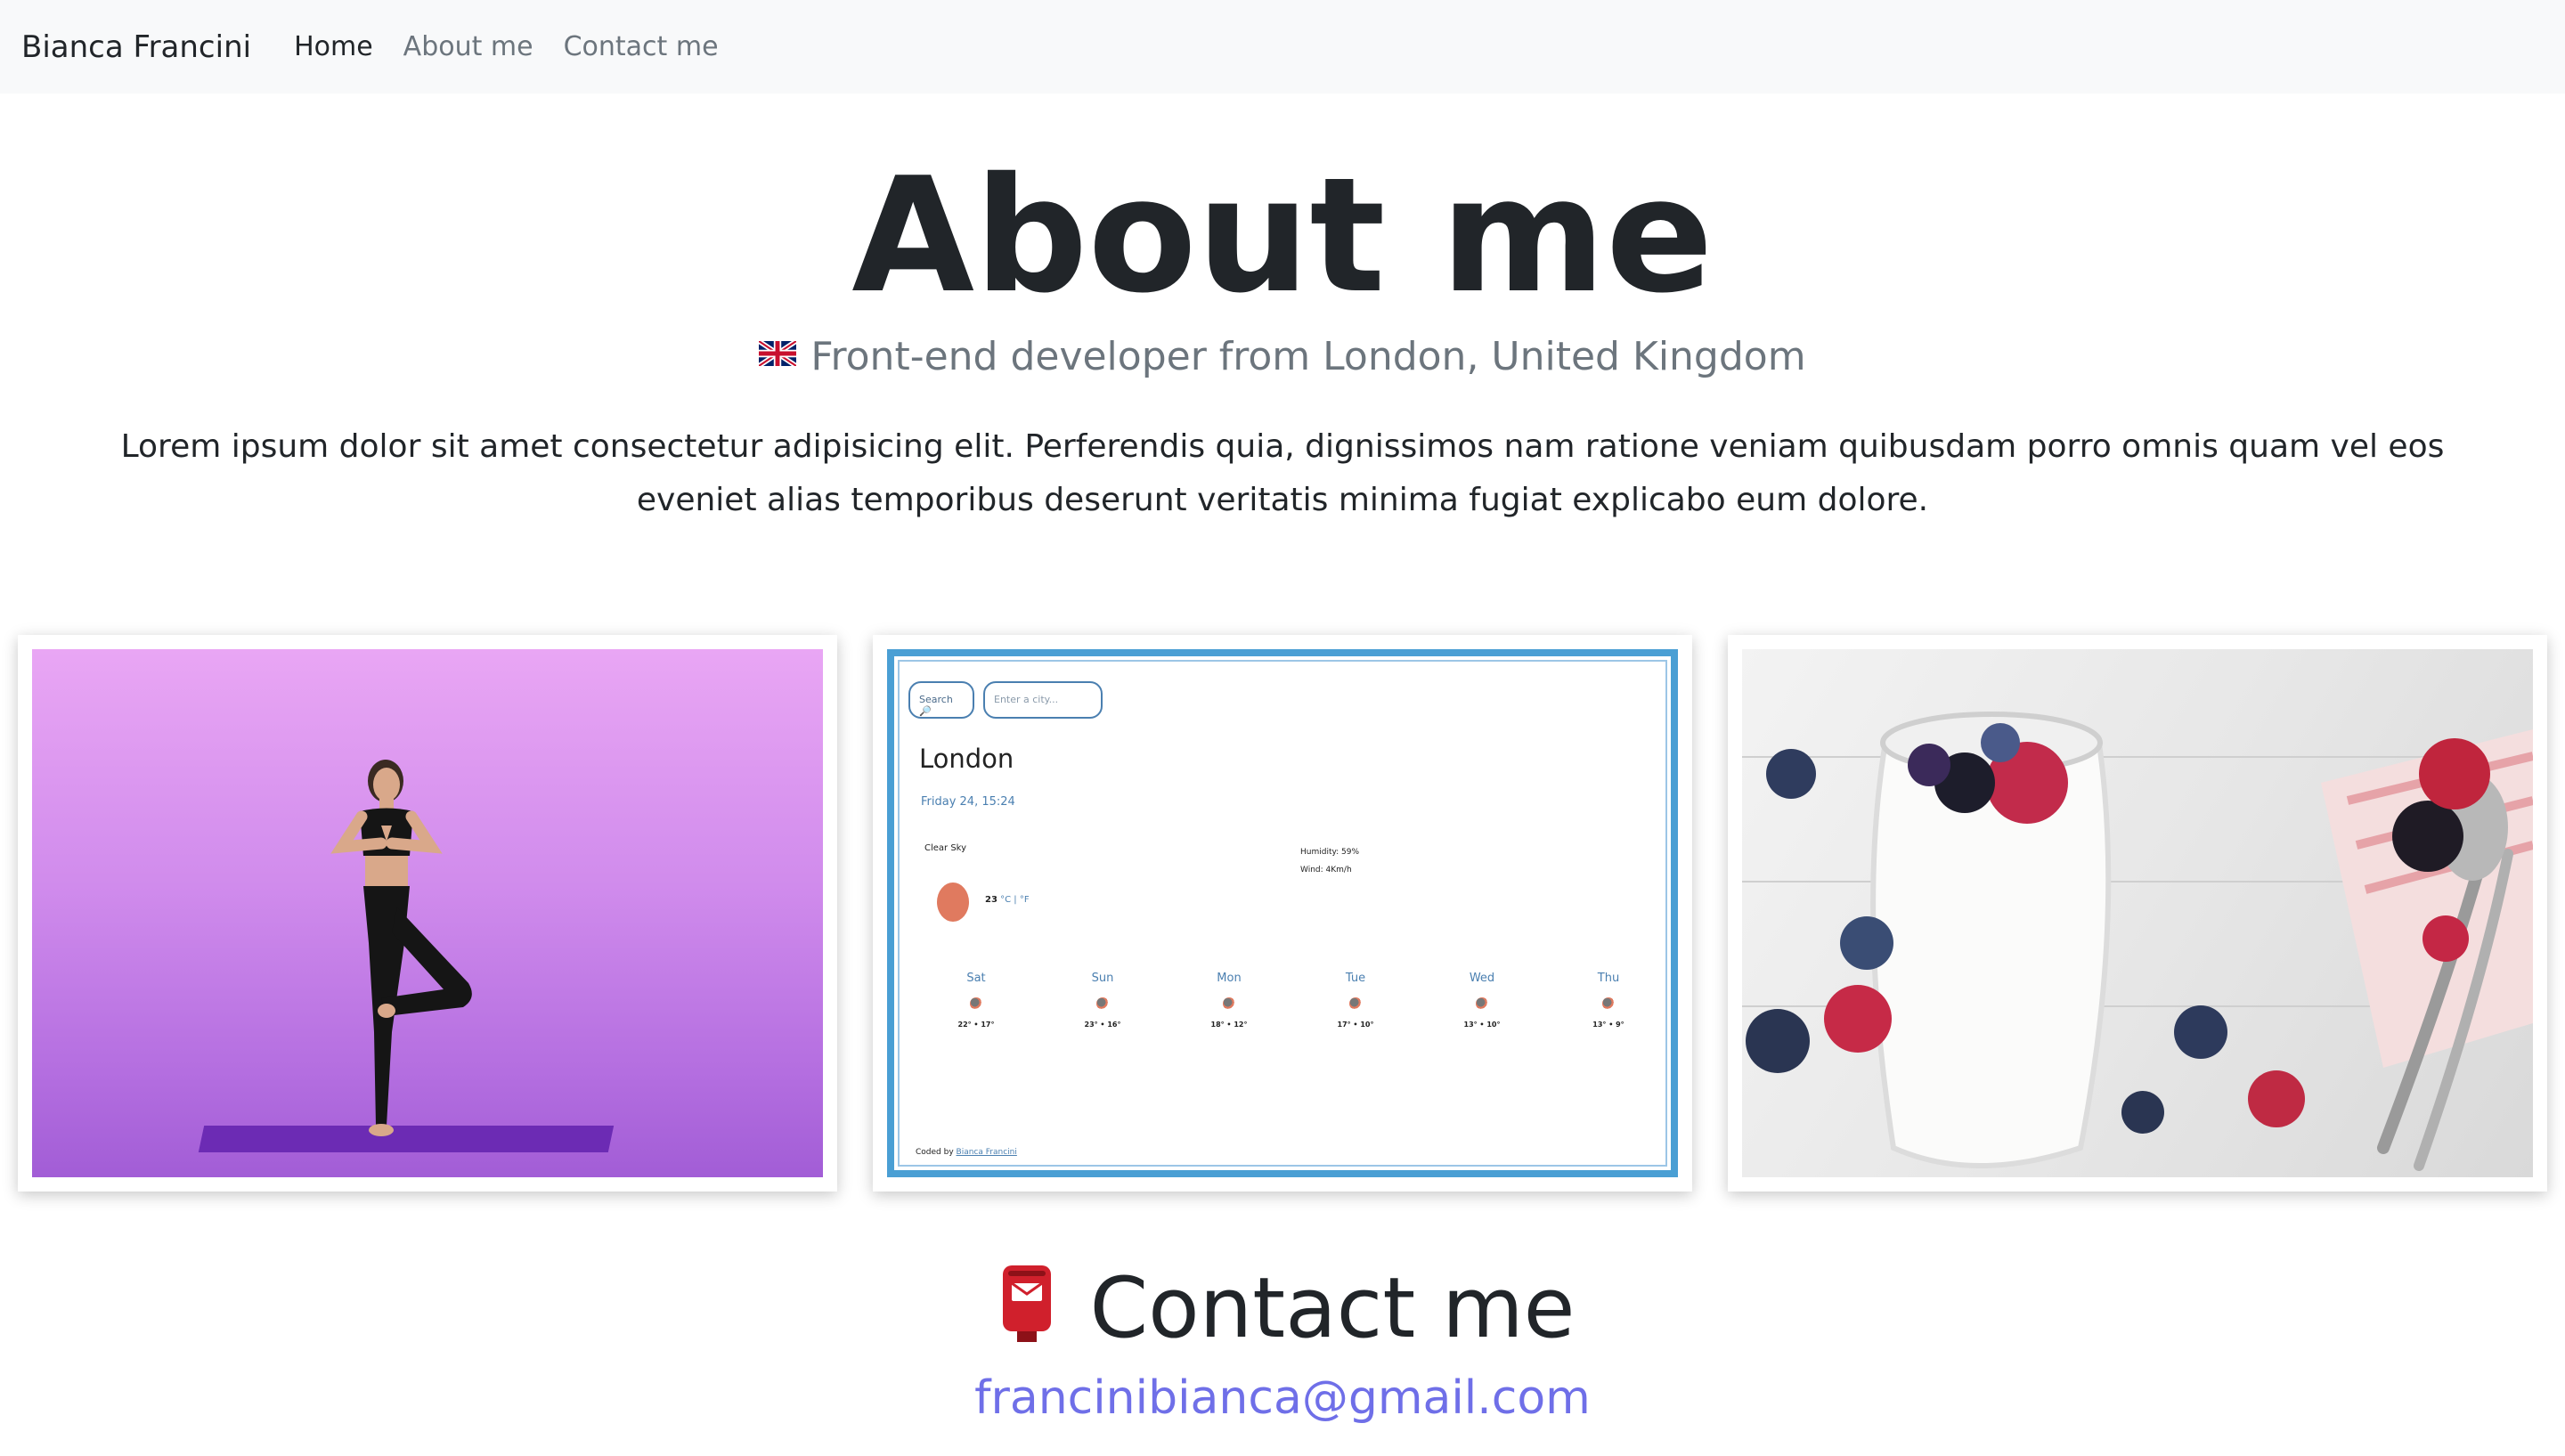  Describe the element at coordinates (991, 900) in the screenshot. I see `weather-temp-value: 23` at that location.